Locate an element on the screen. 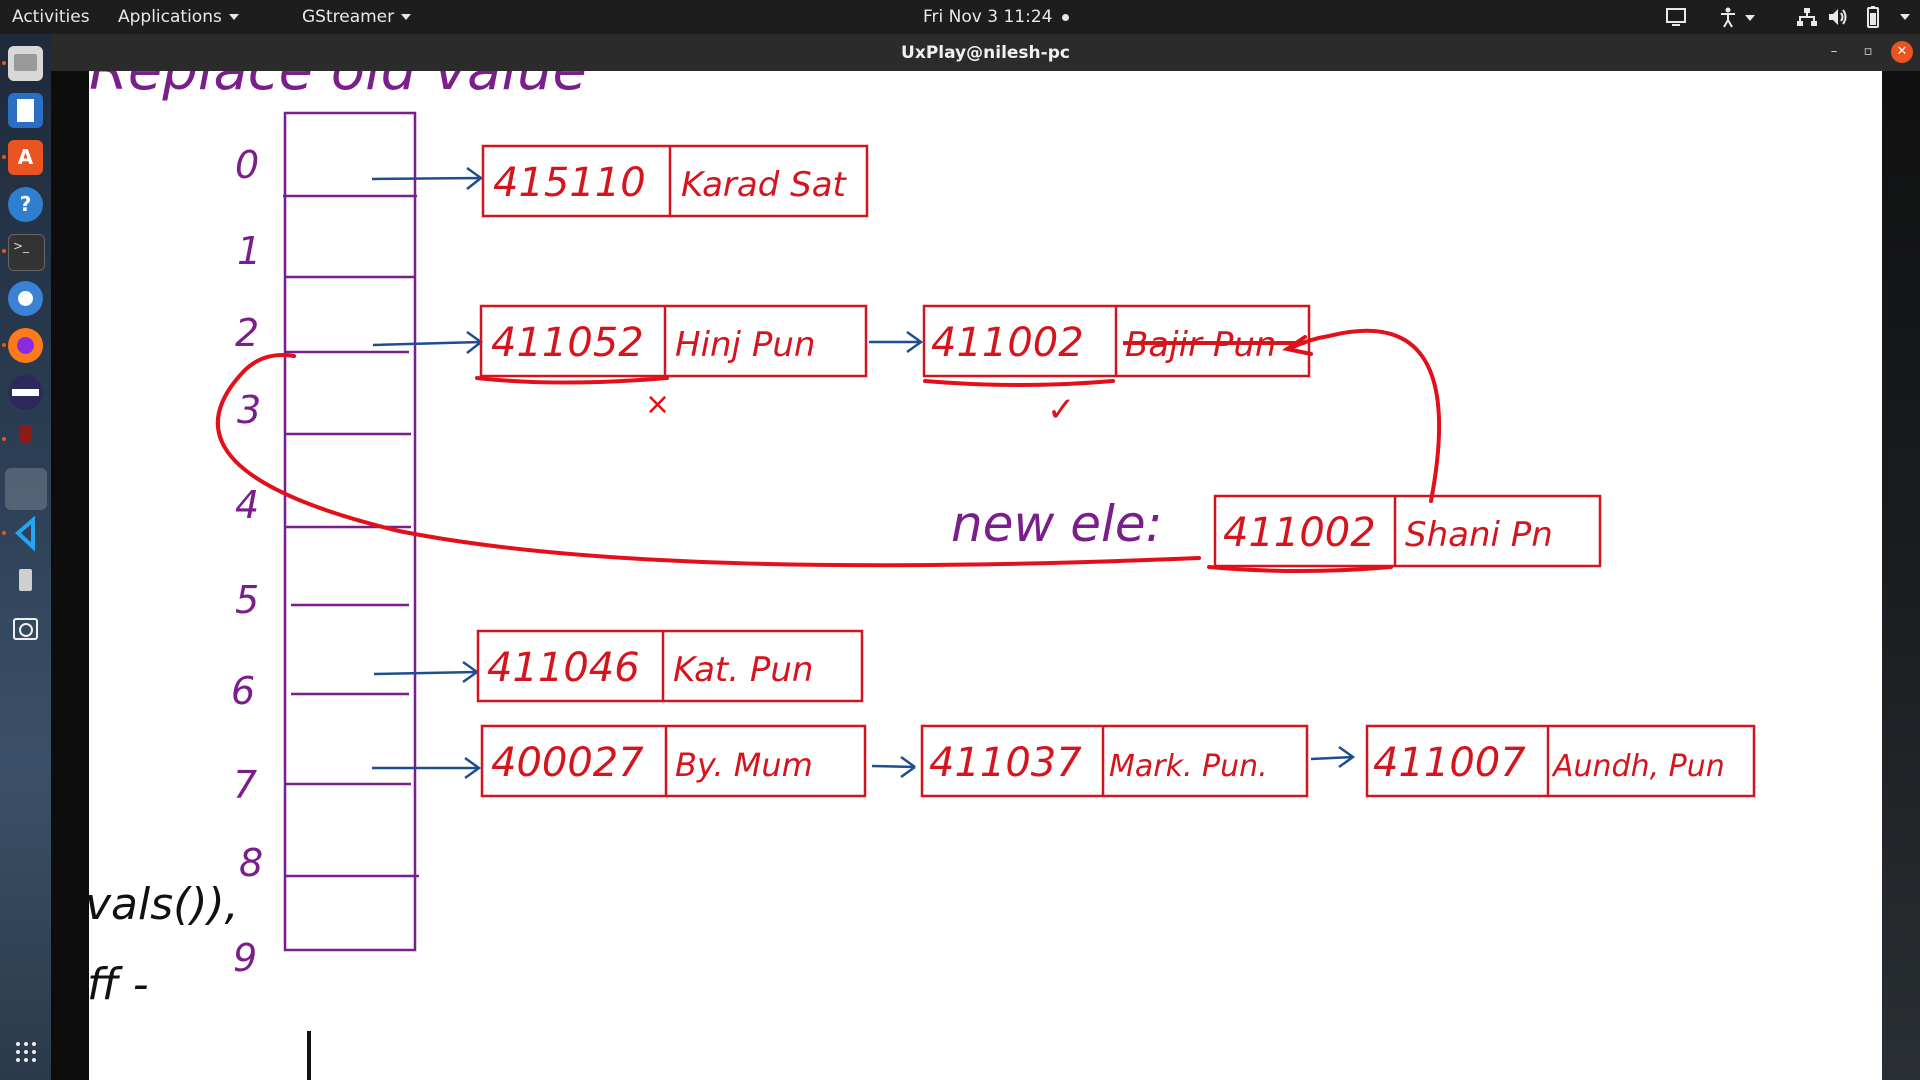  node-pin: 415110 is located at coordinates (569, 183).